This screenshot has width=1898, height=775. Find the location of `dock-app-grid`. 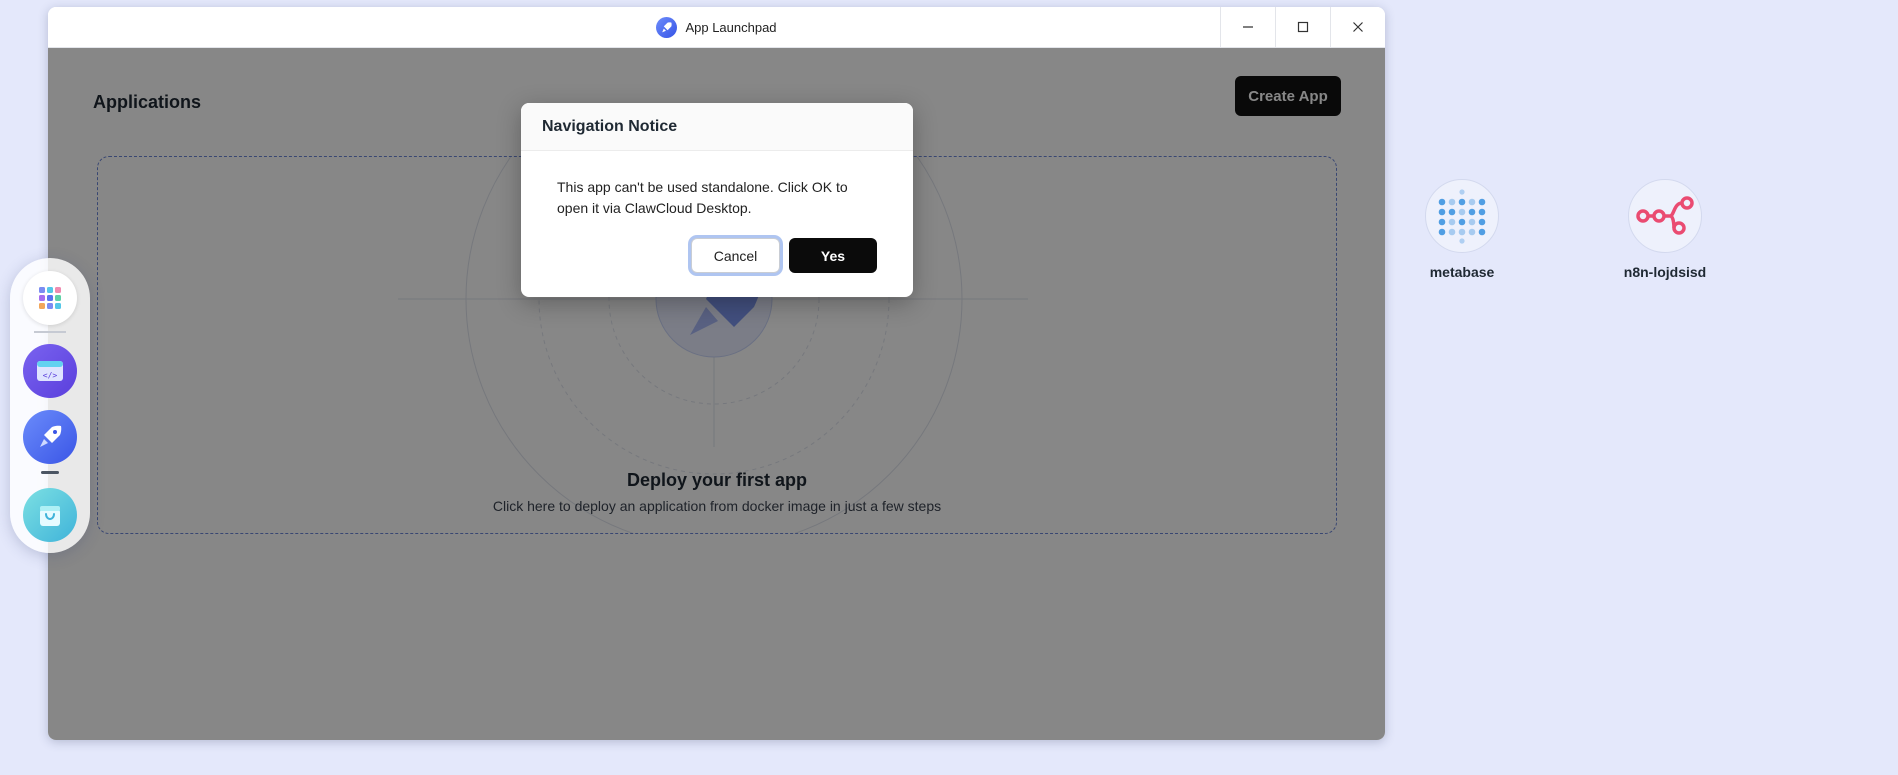

dock-app-grid is located at coordinates (50, 298).